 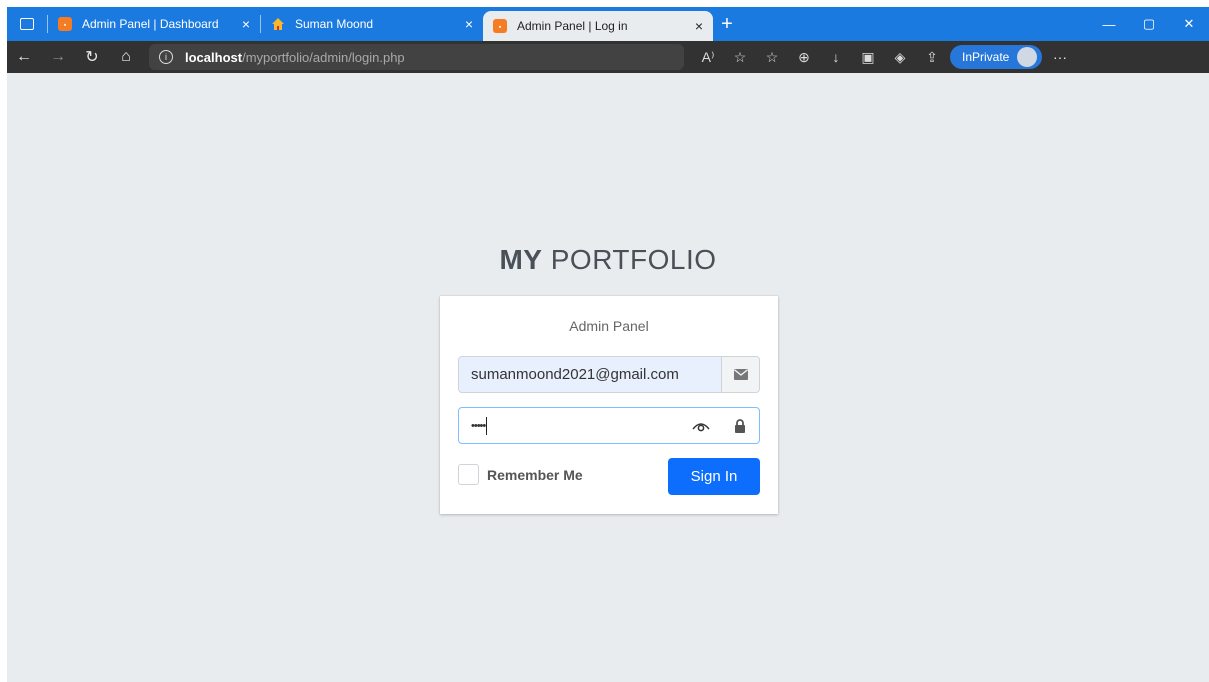 What do you see at coordinates (932, 57) in the screenshot?
I see `share-icon: ⇪` at bounding box center [932, 57].